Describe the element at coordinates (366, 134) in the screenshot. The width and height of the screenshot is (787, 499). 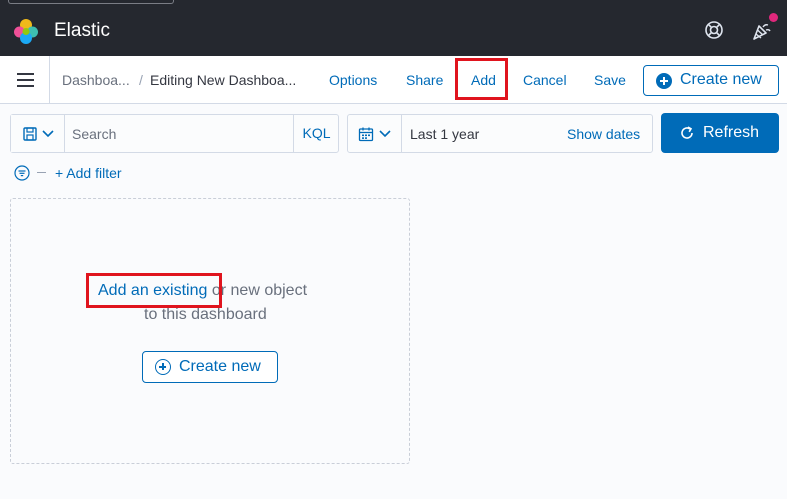
I see `calendar-icon` at that location.